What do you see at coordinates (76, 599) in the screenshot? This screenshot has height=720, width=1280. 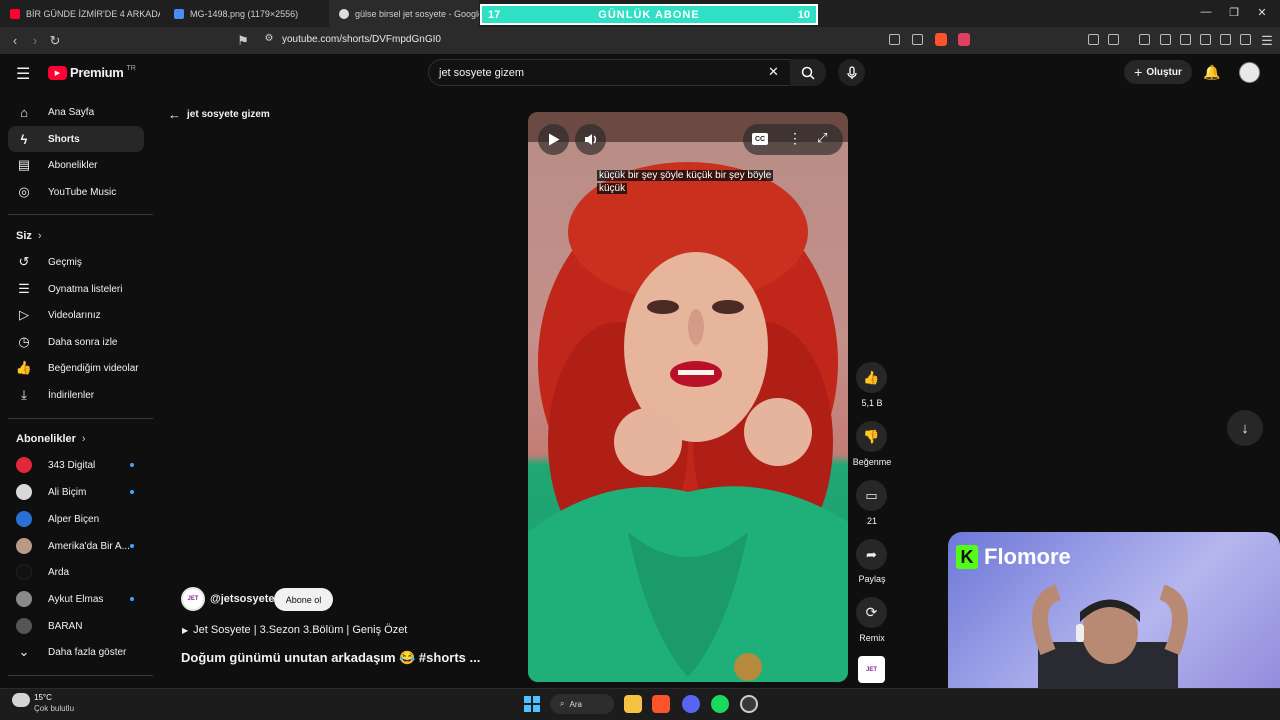 I see `subscription-item: Aykut Elmas` at bounding box center [76, 599].